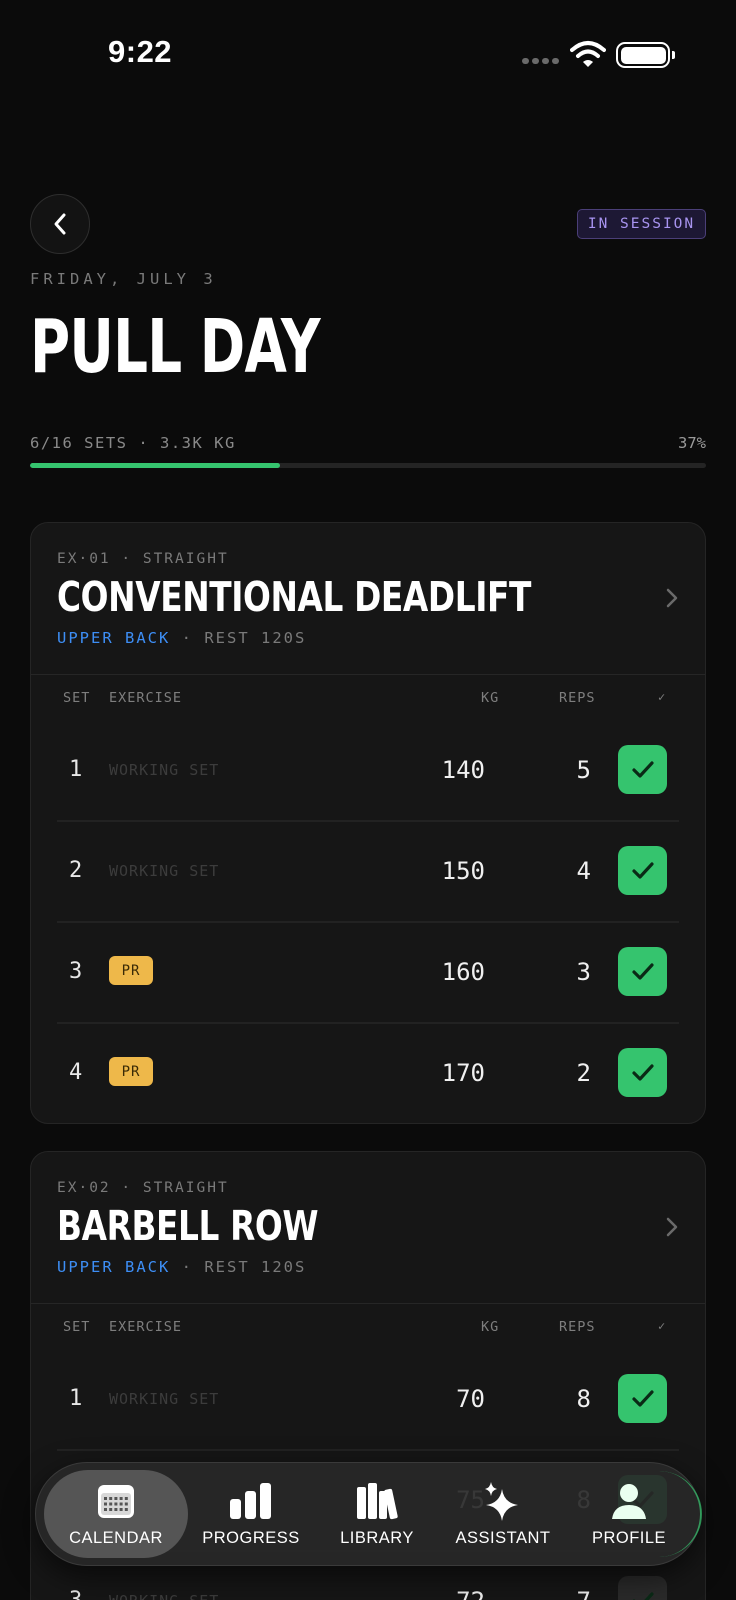 The height and width of the screenshot is (1600, 736). Describe the element at coordinates (645, 55) in the screenshot. I see `battery-icon` at that location.